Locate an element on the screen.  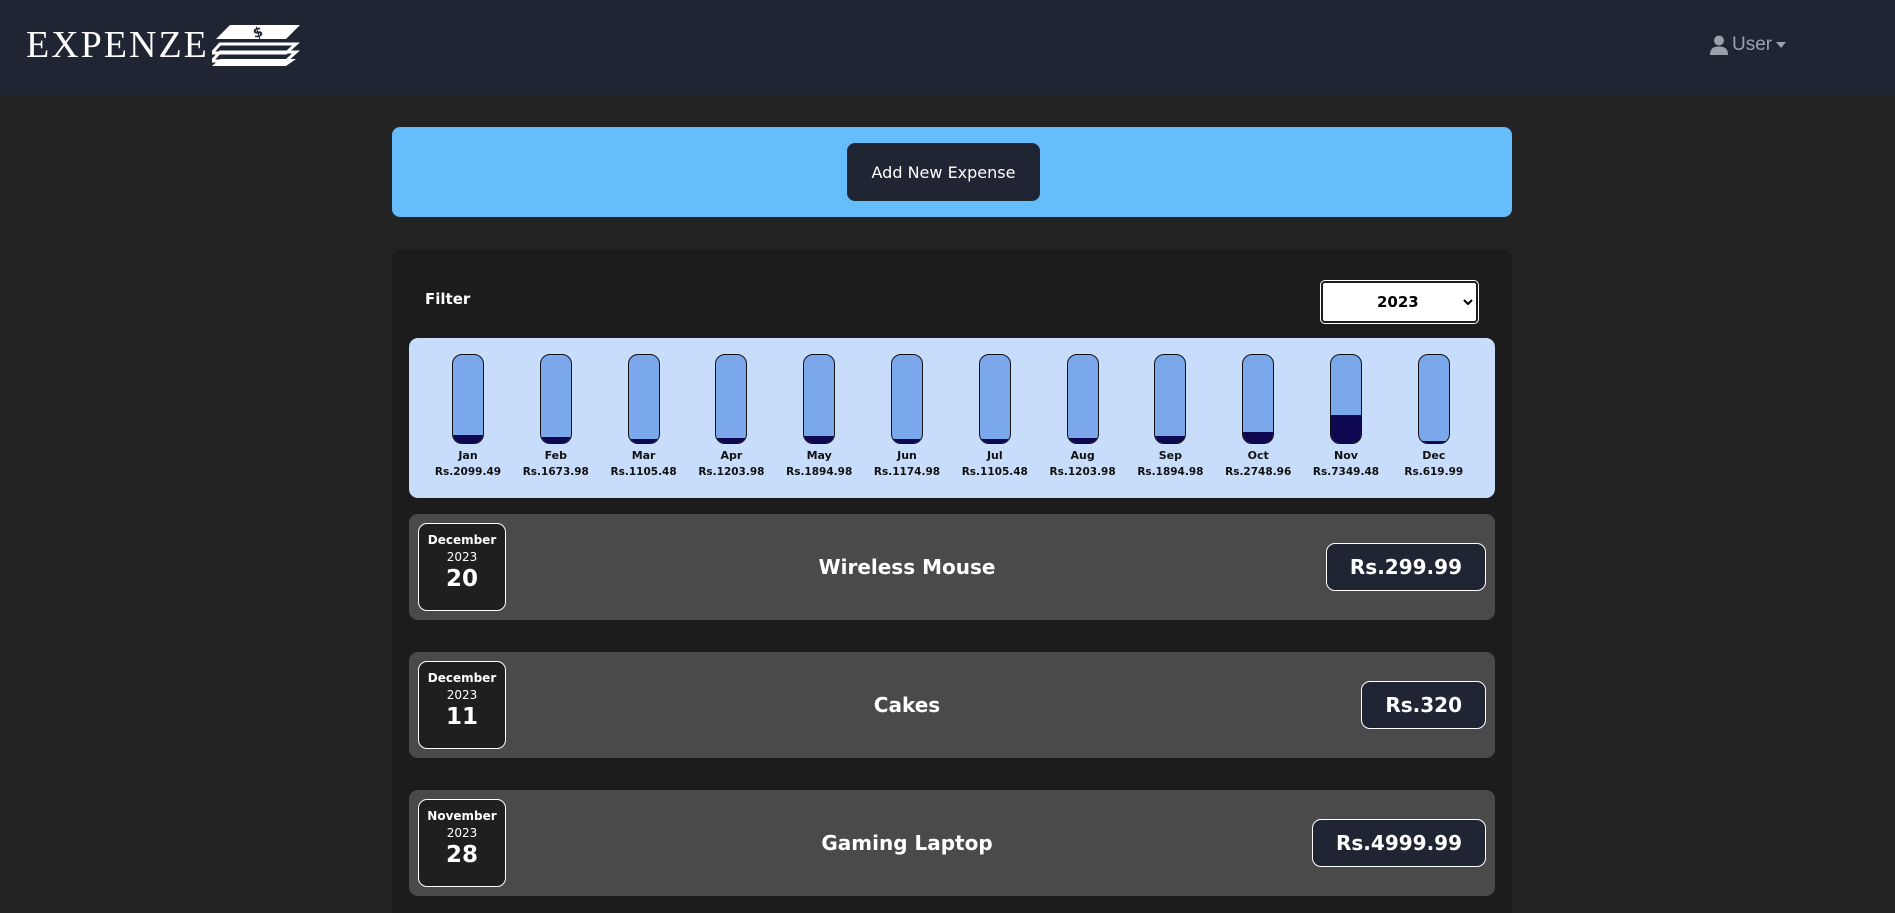
chart-month-label: Dec is located at coordinates (1434, 455).